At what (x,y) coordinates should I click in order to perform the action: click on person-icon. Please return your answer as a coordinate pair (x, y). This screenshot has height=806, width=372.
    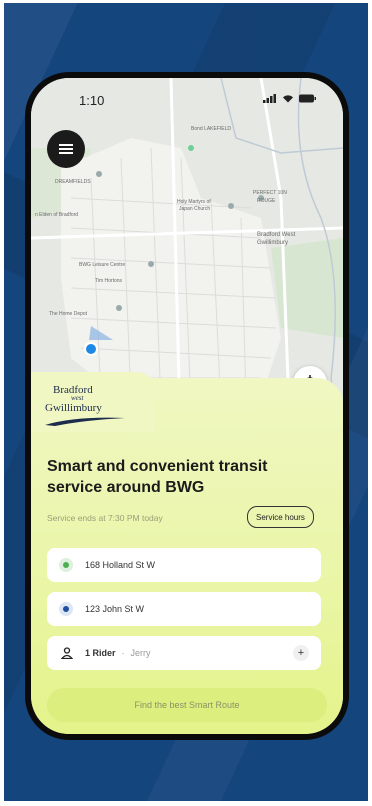
    Looking at the image, I should click on (67, 653).